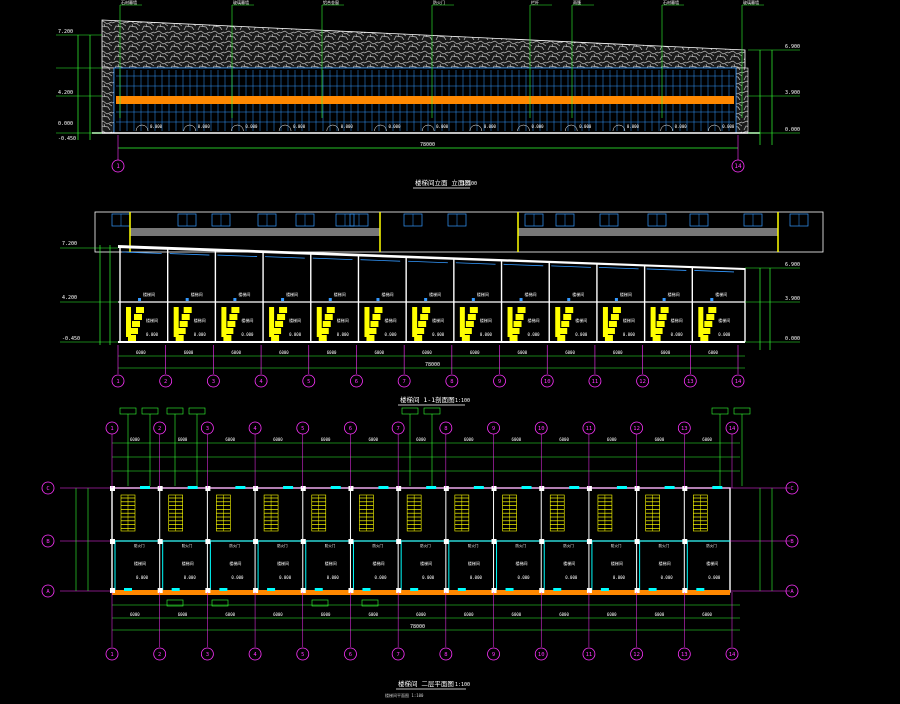 Image resolution: width=900 pixels, height=704 pixels. I want to click on elevation-left-pier, so click(108, 100).